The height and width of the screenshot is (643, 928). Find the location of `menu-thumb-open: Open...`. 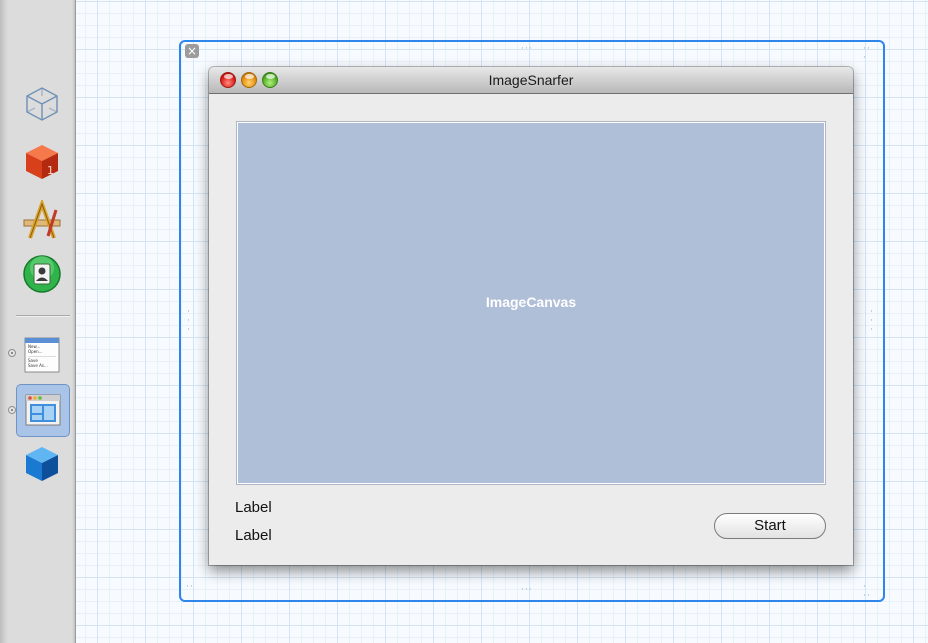

menu-thumb-open: Open... is located at coordinates (35, 351).